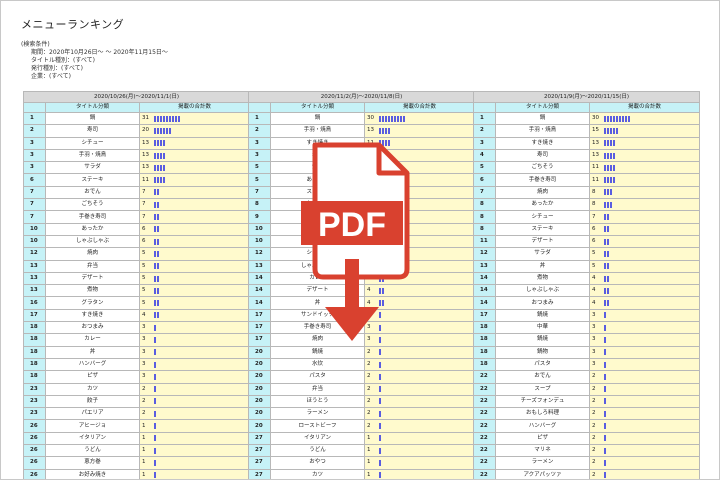 The height and width of the screenshot is (480, 720). Describe the element at coordinates (34, 131) in the screenshot. I see `rank-cell: 2` at that location.